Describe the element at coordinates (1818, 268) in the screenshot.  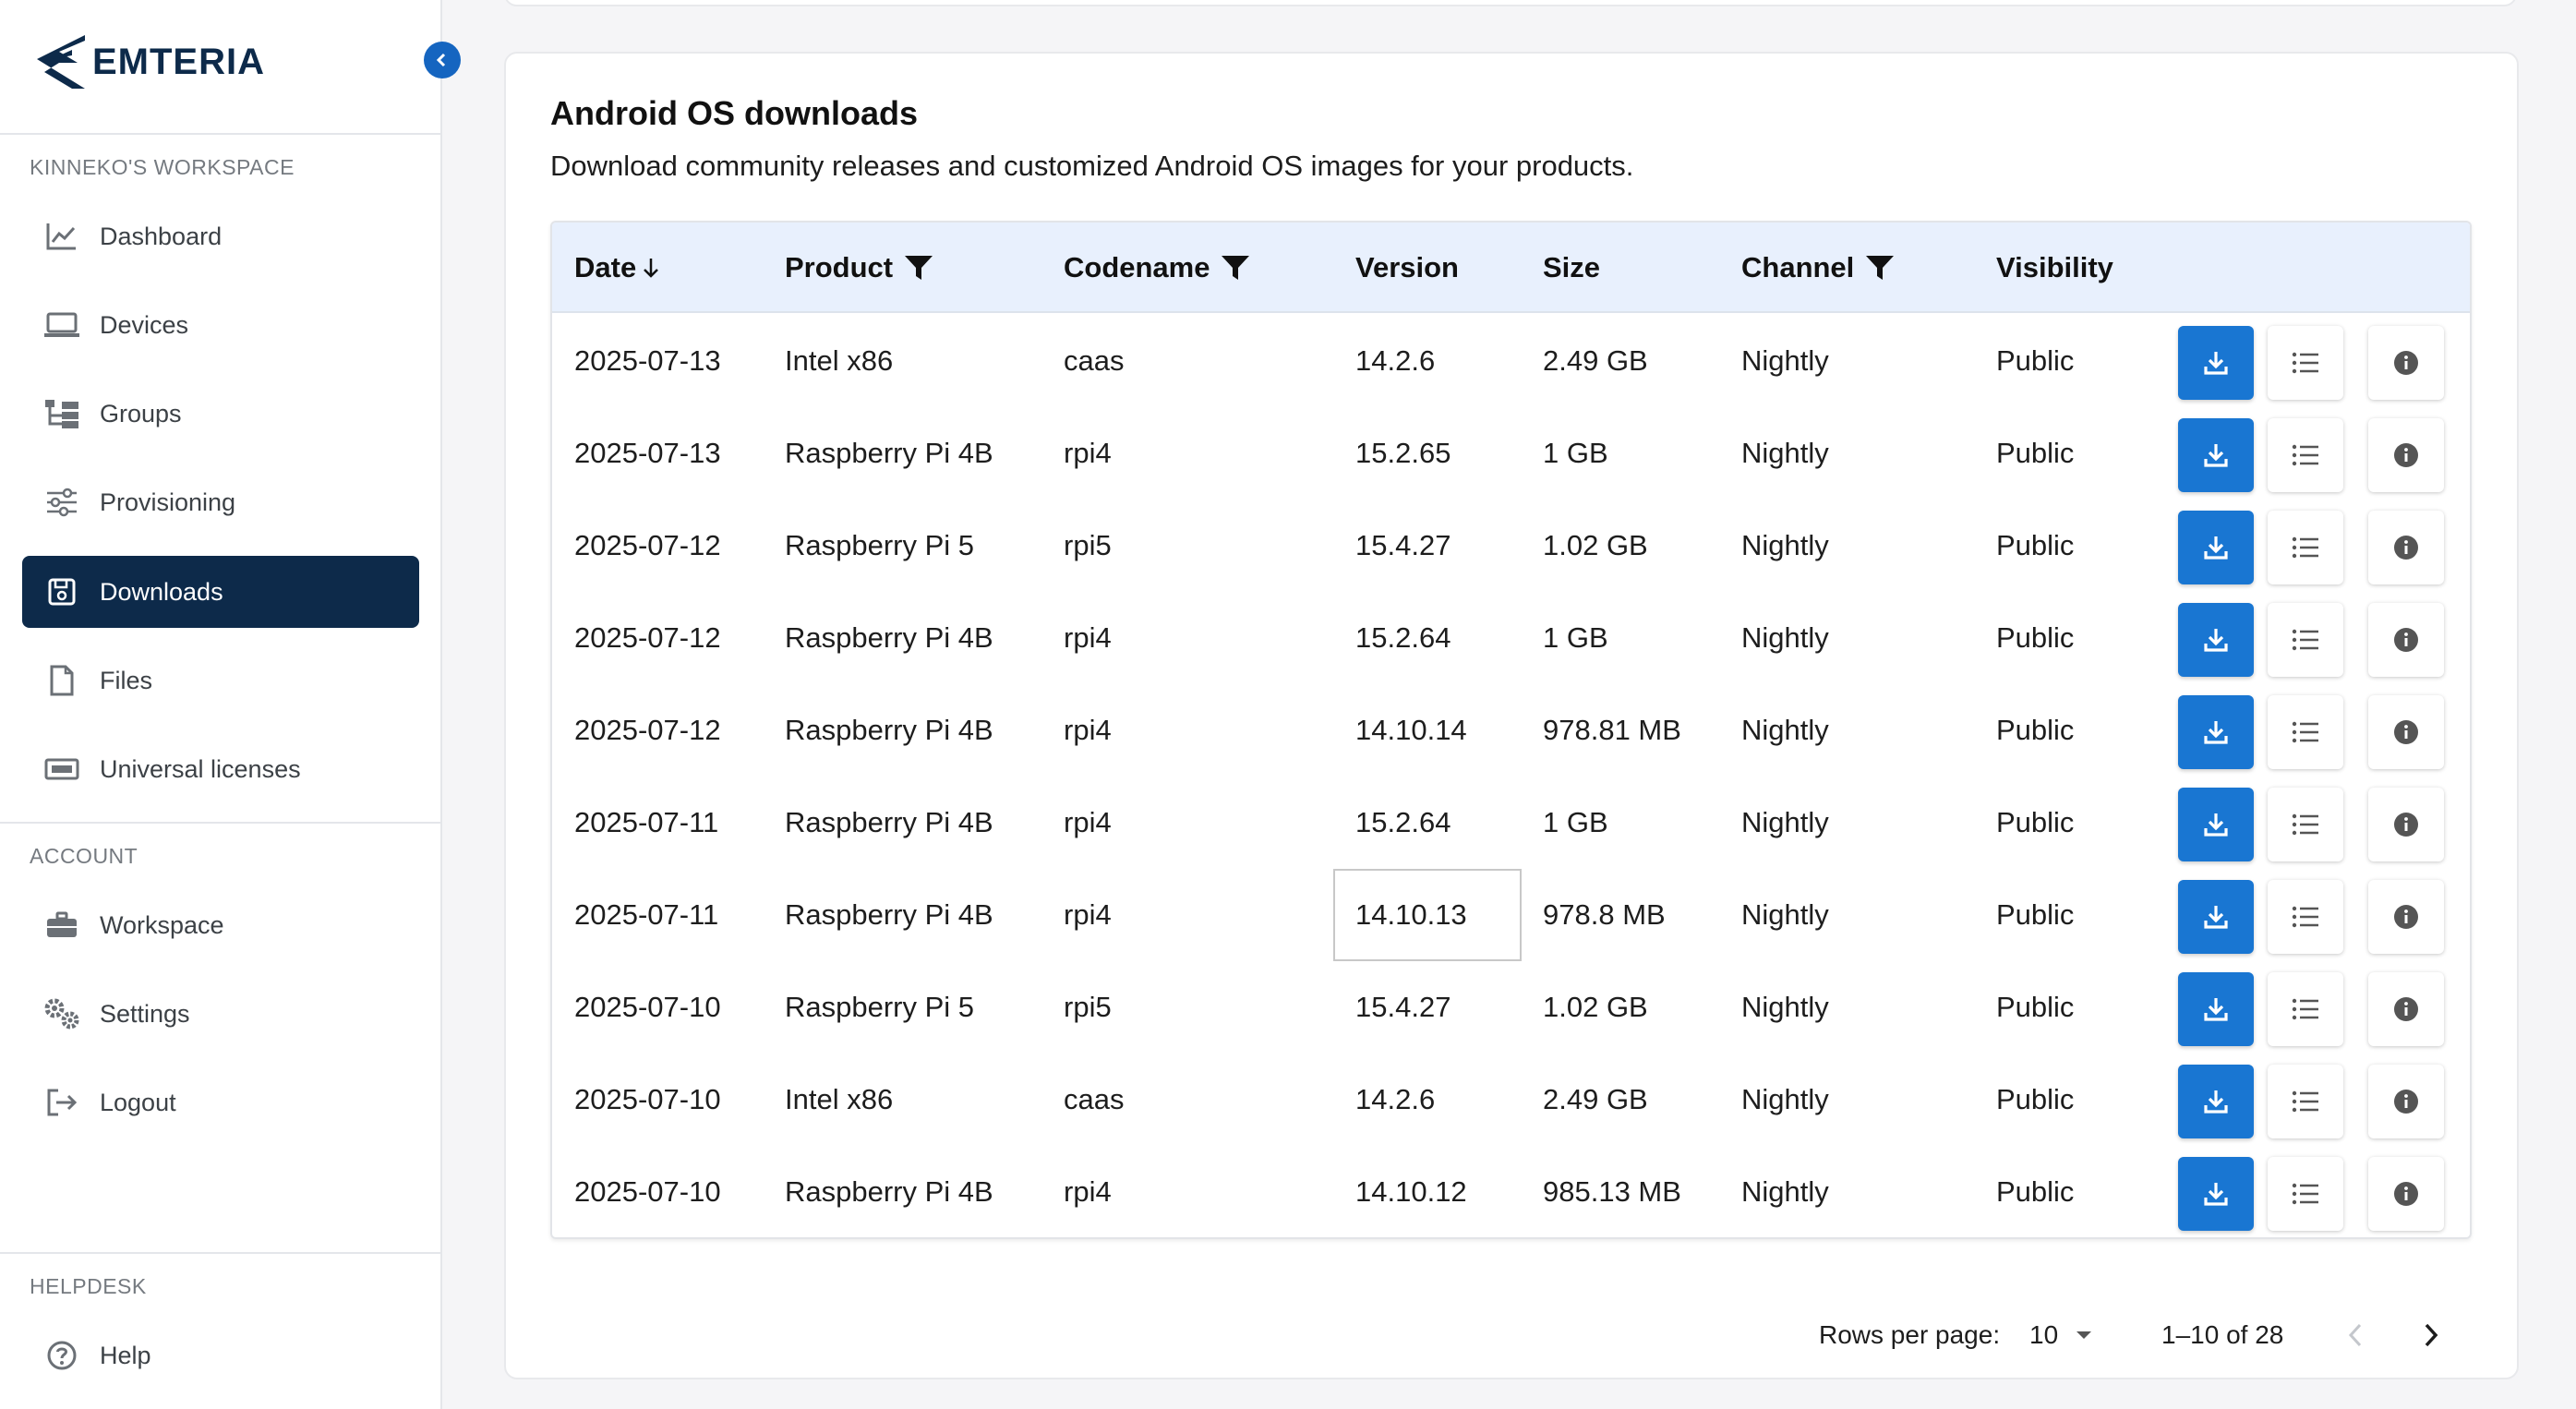
I see `column-header-channel: Channel` at that location.